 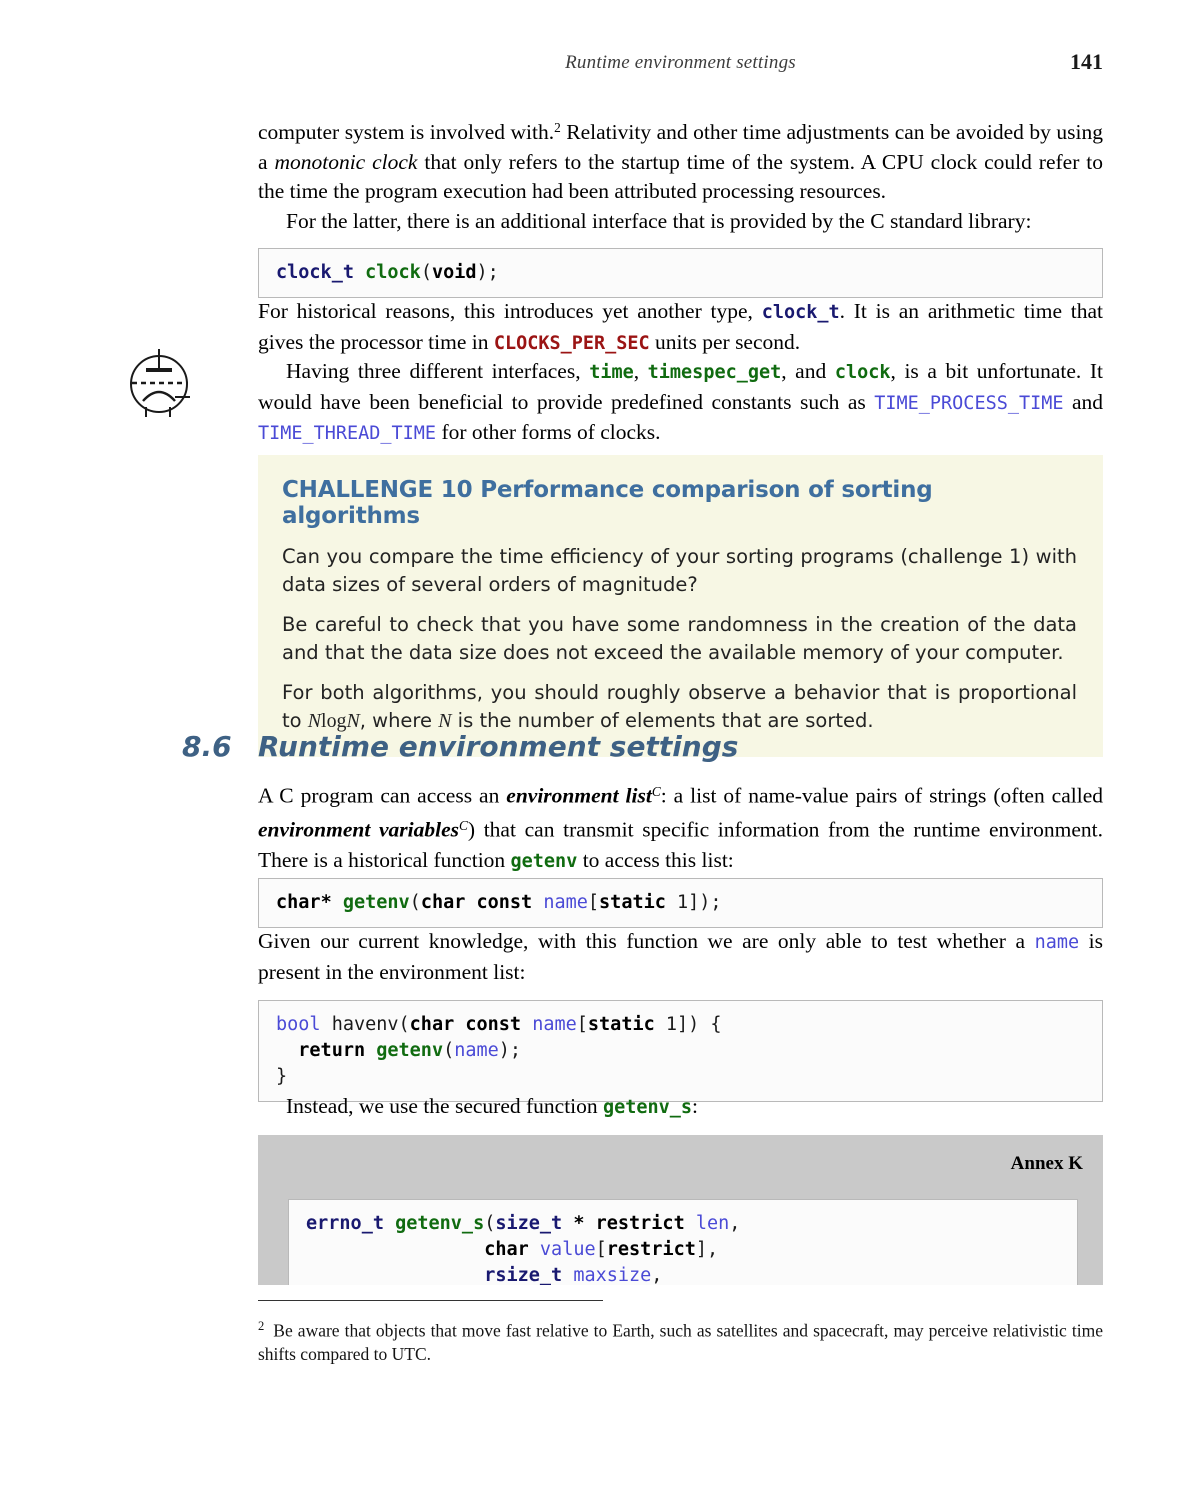 I want to click on annex-k-label: Annex K, so click(x=1046, y=1163).